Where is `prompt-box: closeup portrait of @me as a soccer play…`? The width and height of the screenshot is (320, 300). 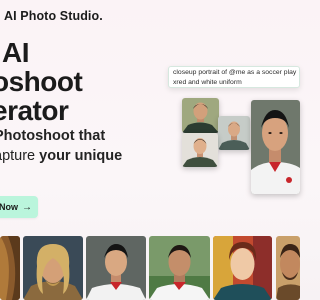 prompt-box: closeup portrait of @me as a soccer play… is located at coordinates (234, 77).